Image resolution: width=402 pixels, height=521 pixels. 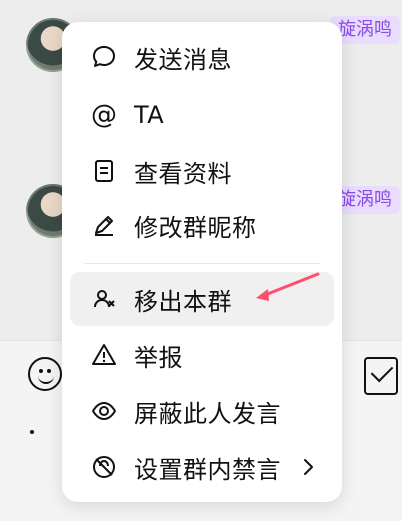 I want to click on at-symbol: @, so click(x=104, y=115).